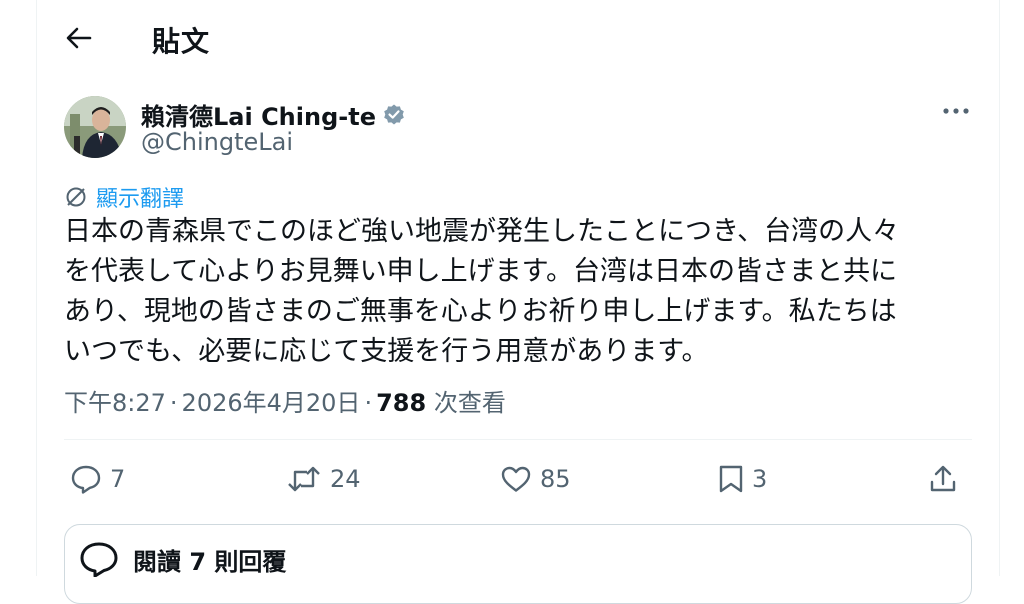  Describe the element at coordinates (535, 479) in the screenshot. I see `like-button: 85` at that location.